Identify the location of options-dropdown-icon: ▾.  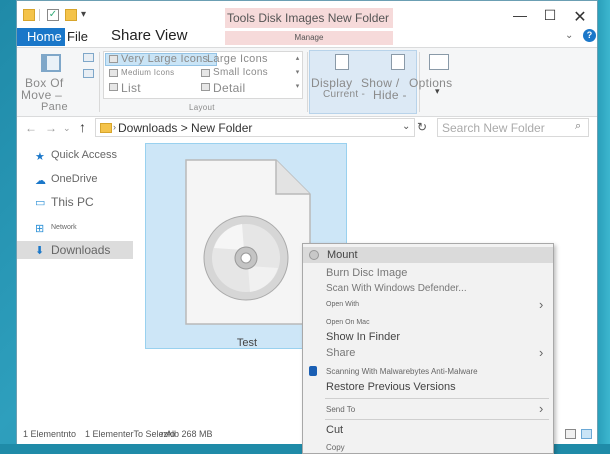
(437, 91).